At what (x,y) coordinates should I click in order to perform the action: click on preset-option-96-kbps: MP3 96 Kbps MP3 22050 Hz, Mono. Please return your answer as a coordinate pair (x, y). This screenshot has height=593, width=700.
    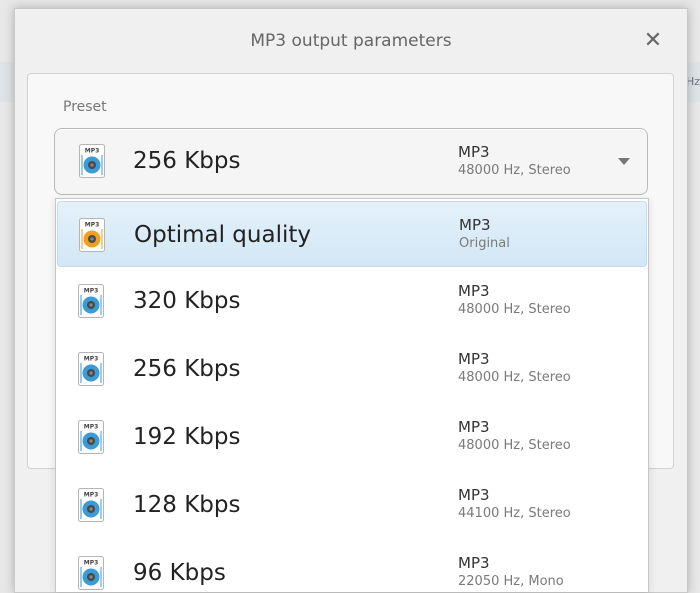
    Looking at the image, I should click on (352, 565).